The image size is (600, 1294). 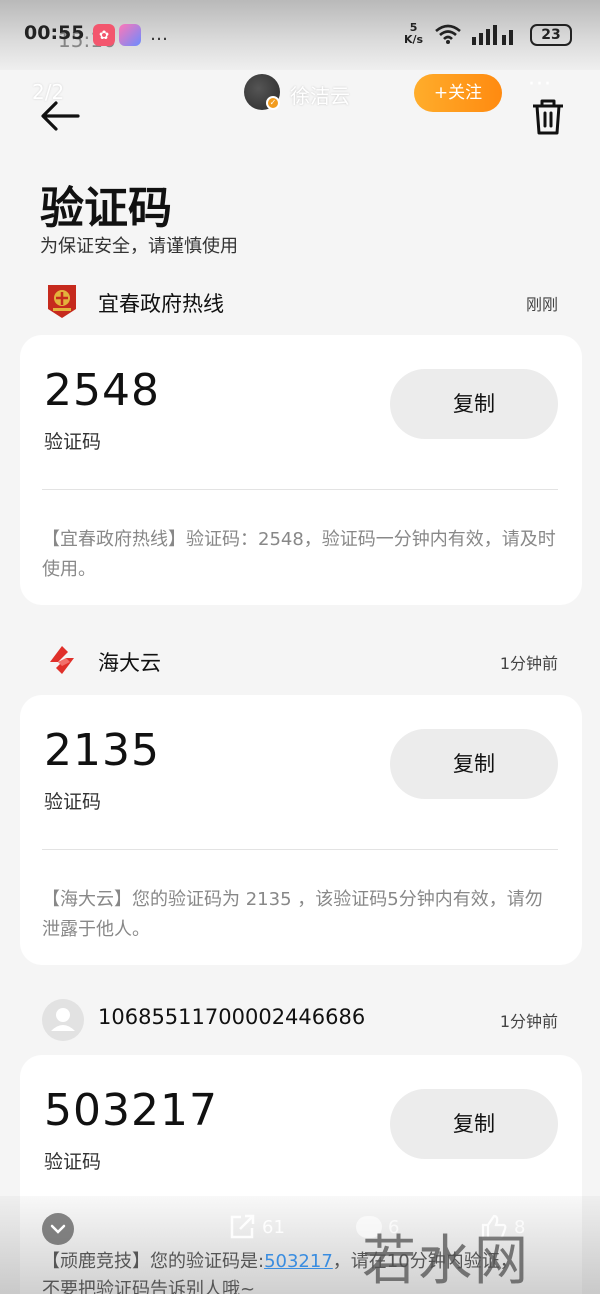 I want to click on message-text: 【海大云】您的验证码为 2135 ，该验证码5分钟内有效，请勿泄露于他人。, so click(x=292, y=914).